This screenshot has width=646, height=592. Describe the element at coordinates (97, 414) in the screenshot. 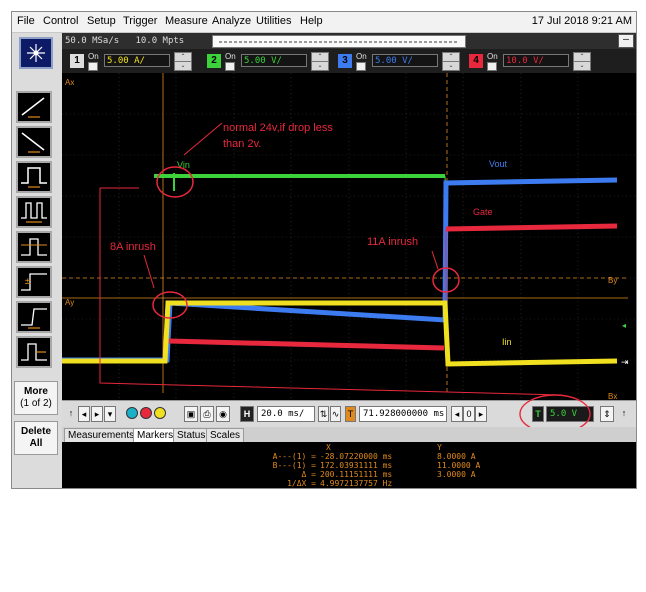

I see `scroll-right-button: ▸` at that location.